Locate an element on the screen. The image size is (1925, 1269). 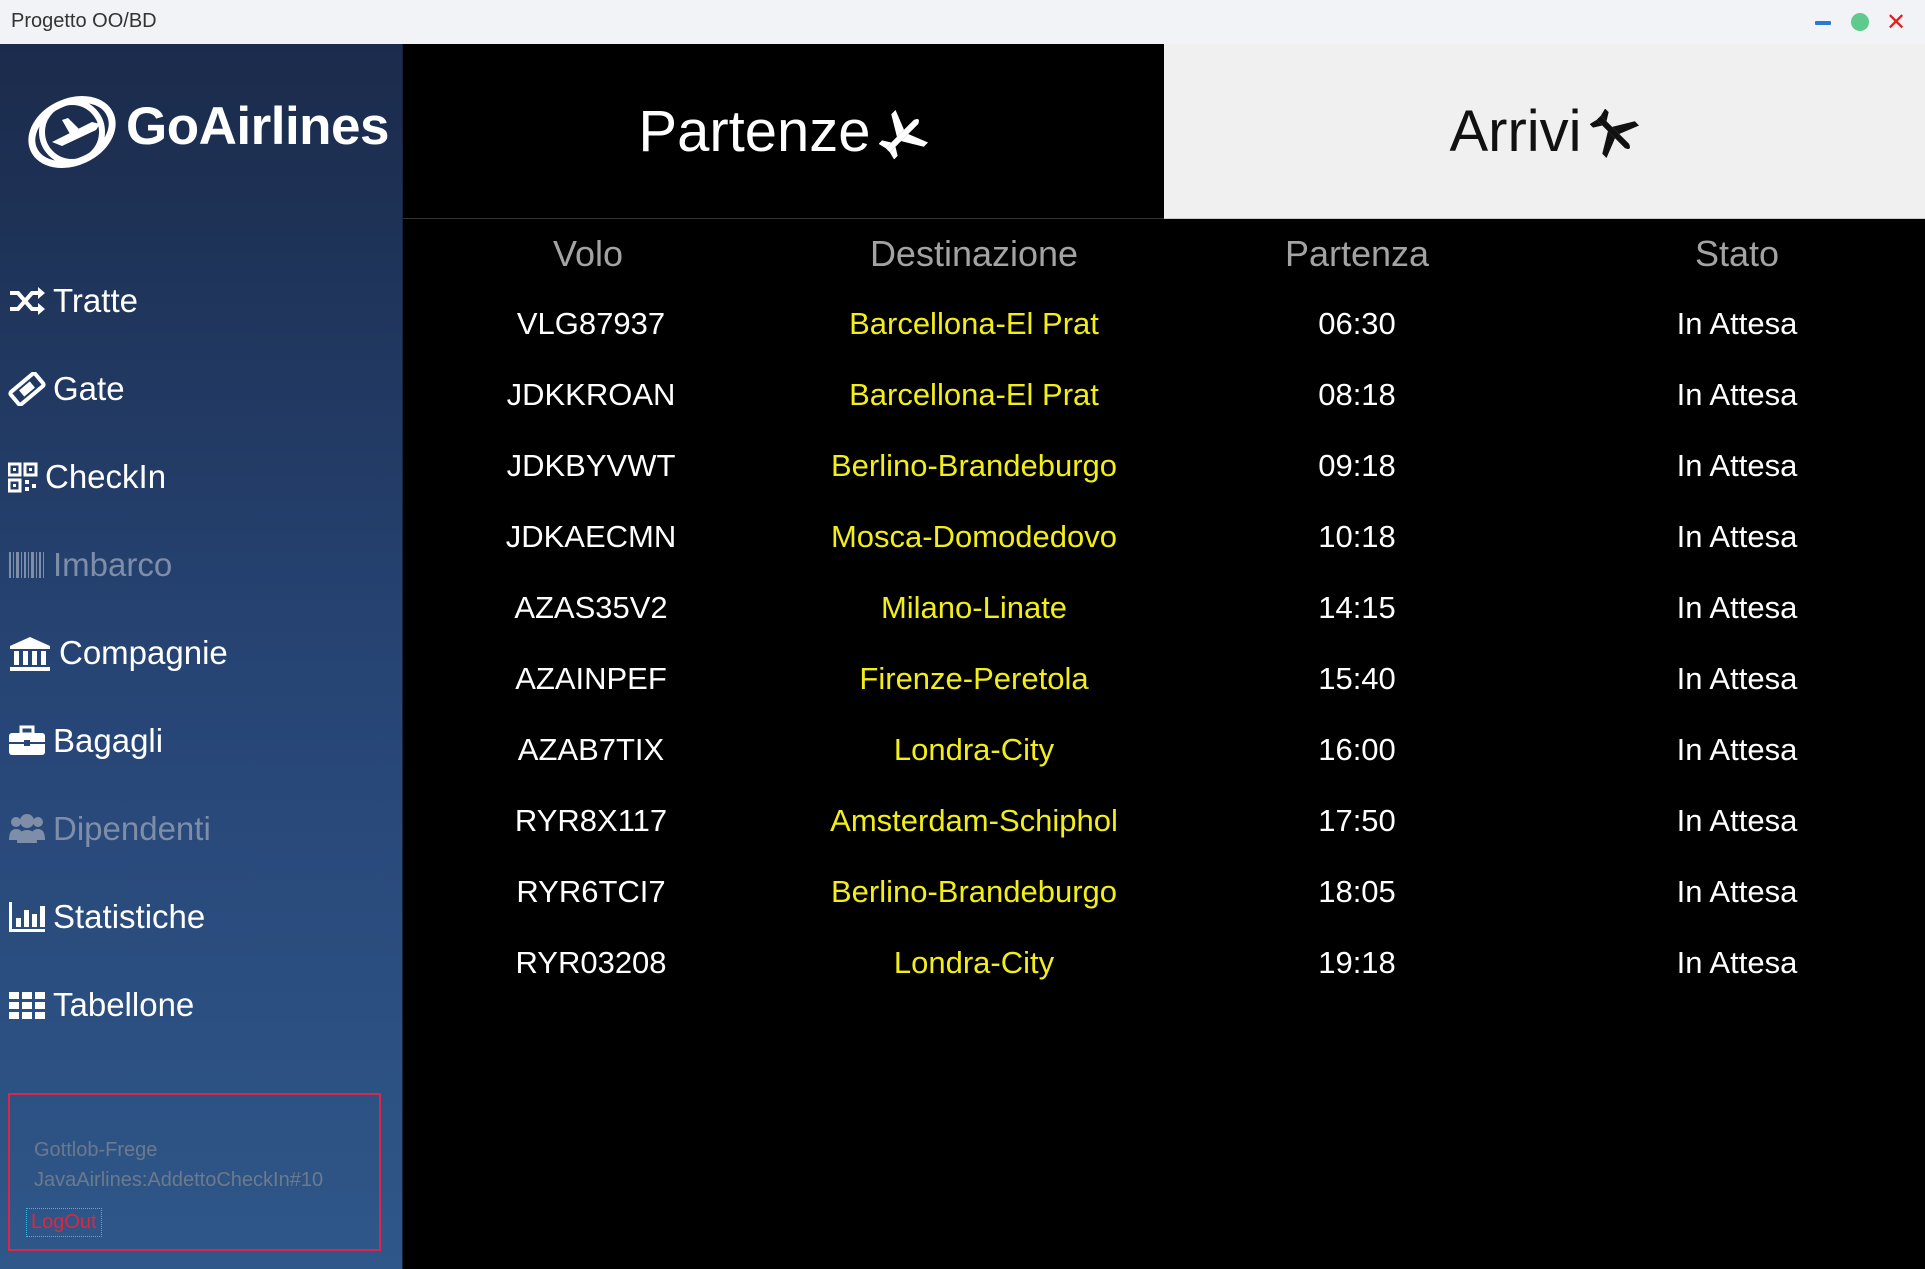
users-icon is located at coordinates (27, 829).